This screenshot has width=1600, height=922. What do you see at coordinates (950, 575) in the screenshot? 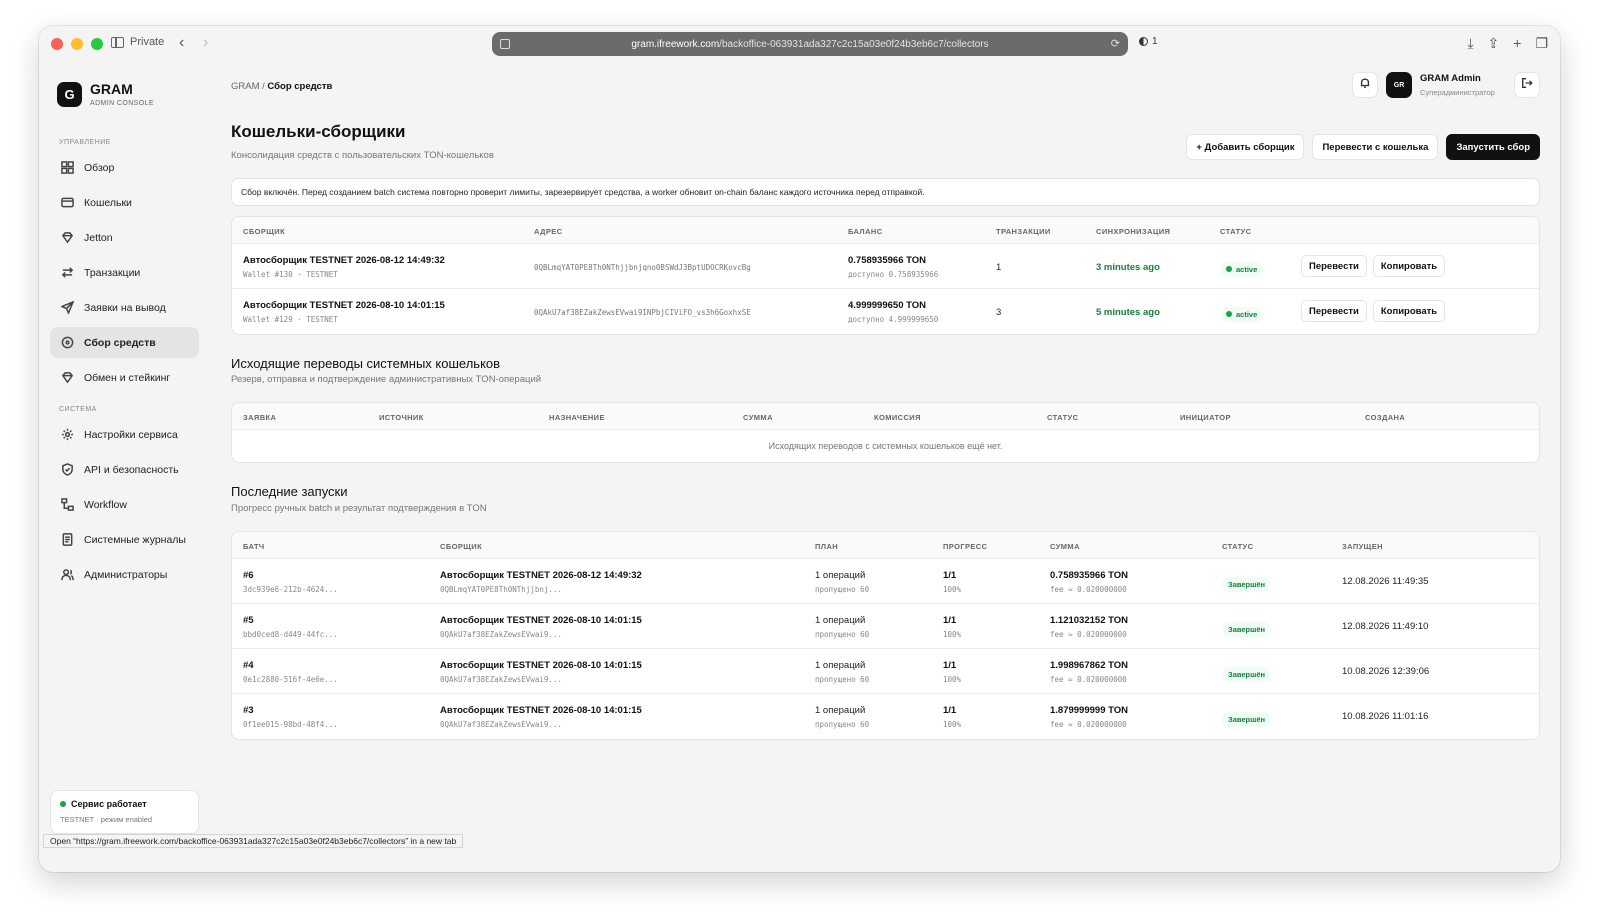
I see `progress-value: 1/1` at bounding box center [950, 575].